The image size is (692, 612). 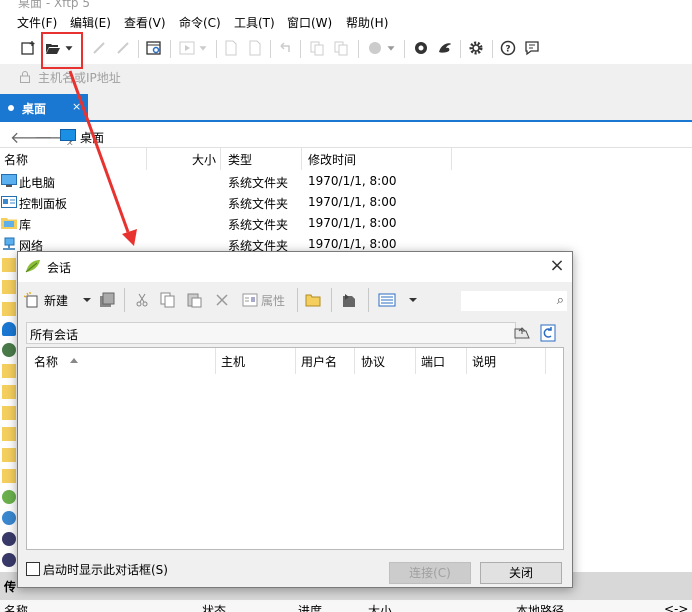 I want to click on sync-button, so click(x=285, y=48).